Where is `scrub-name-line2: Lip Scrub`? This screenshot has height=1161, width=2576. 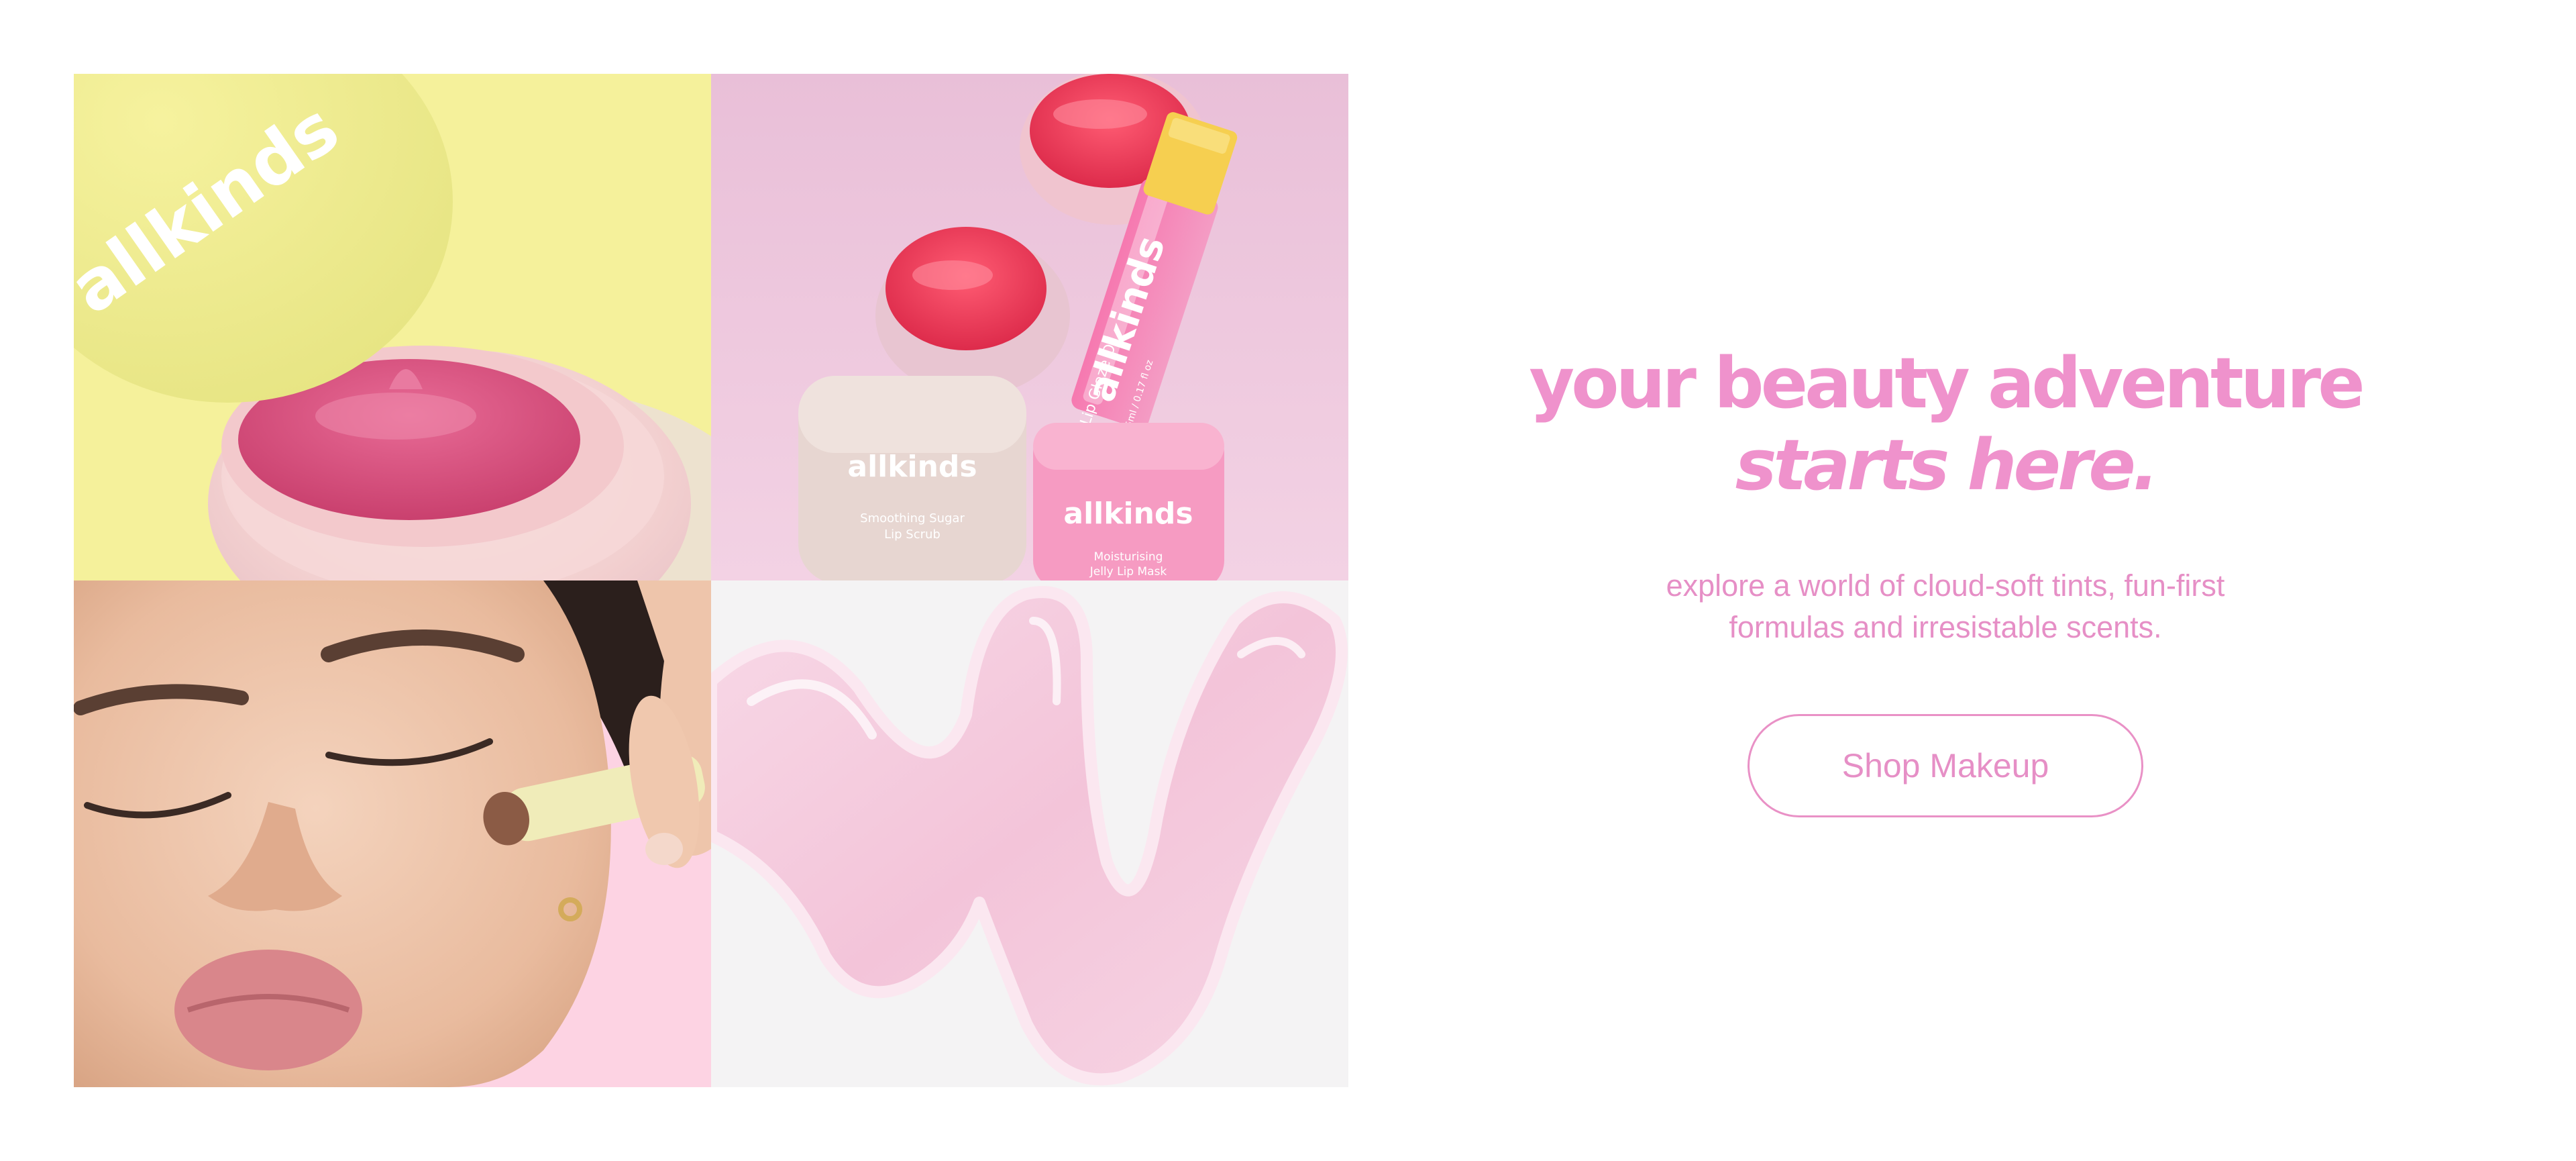
scrub-name-line2: Lip Scrub is located at coordinates (912, 534).